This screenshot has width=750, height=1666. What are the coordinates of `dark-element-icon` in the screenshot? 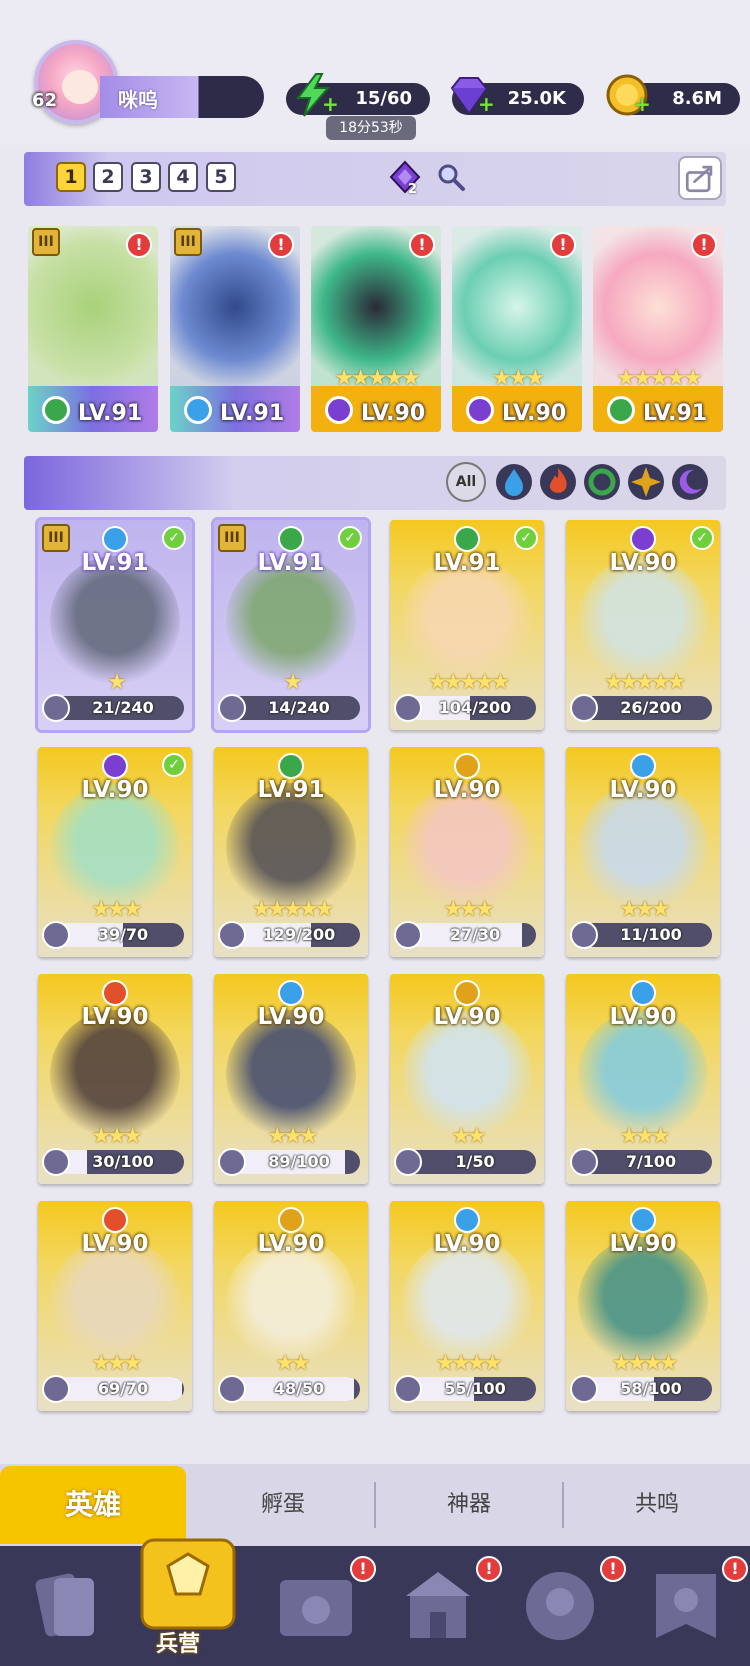 It's located at (690, 482).